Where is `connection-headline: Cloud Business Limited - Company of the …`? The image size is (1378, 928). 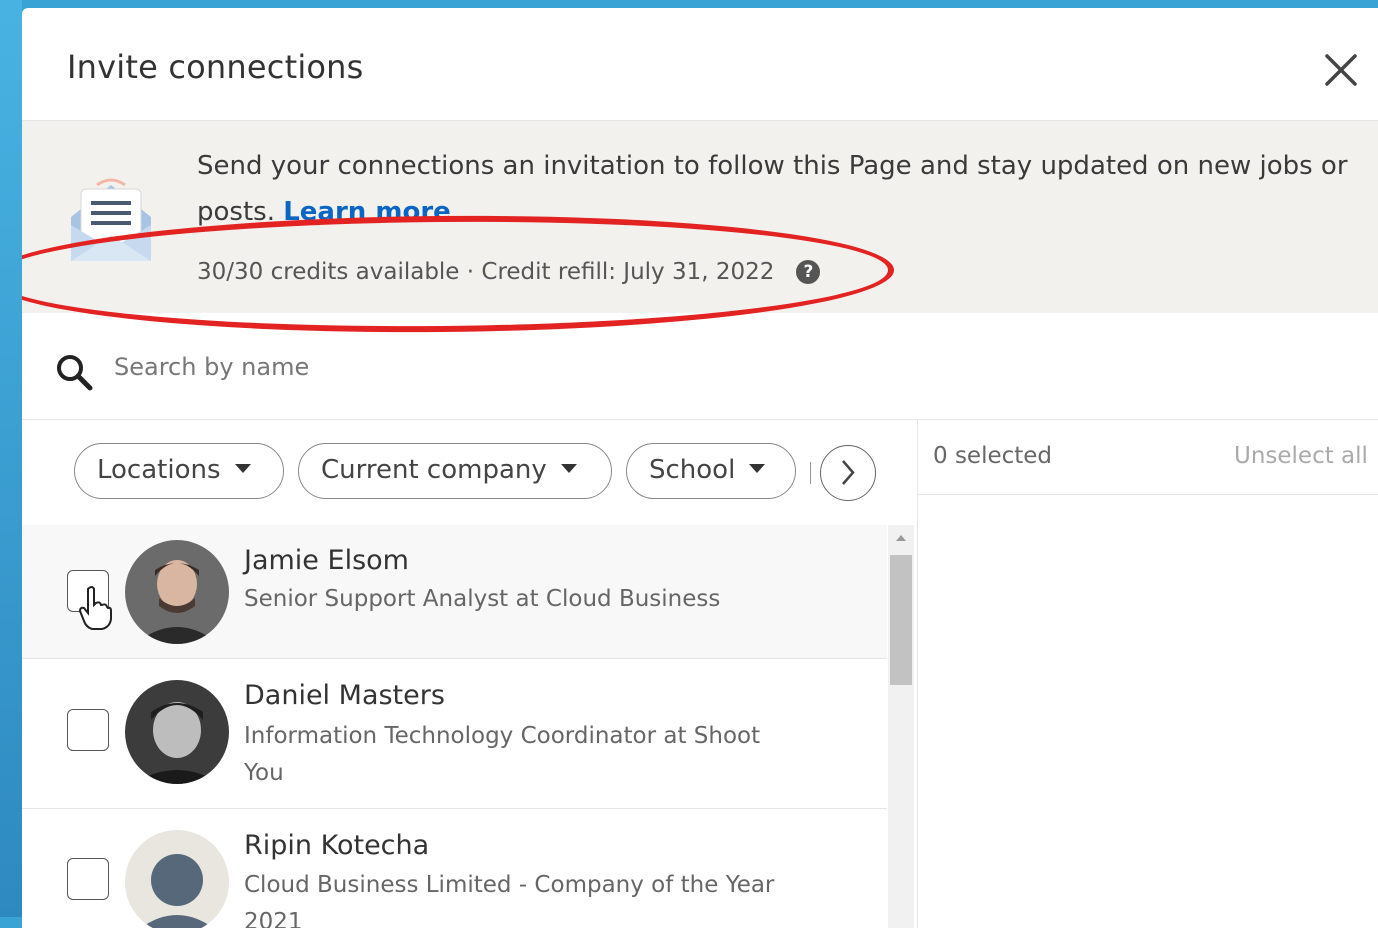
connection-headline: Cloud Business Limited - Company of the … is located at coordinates (509, 900).